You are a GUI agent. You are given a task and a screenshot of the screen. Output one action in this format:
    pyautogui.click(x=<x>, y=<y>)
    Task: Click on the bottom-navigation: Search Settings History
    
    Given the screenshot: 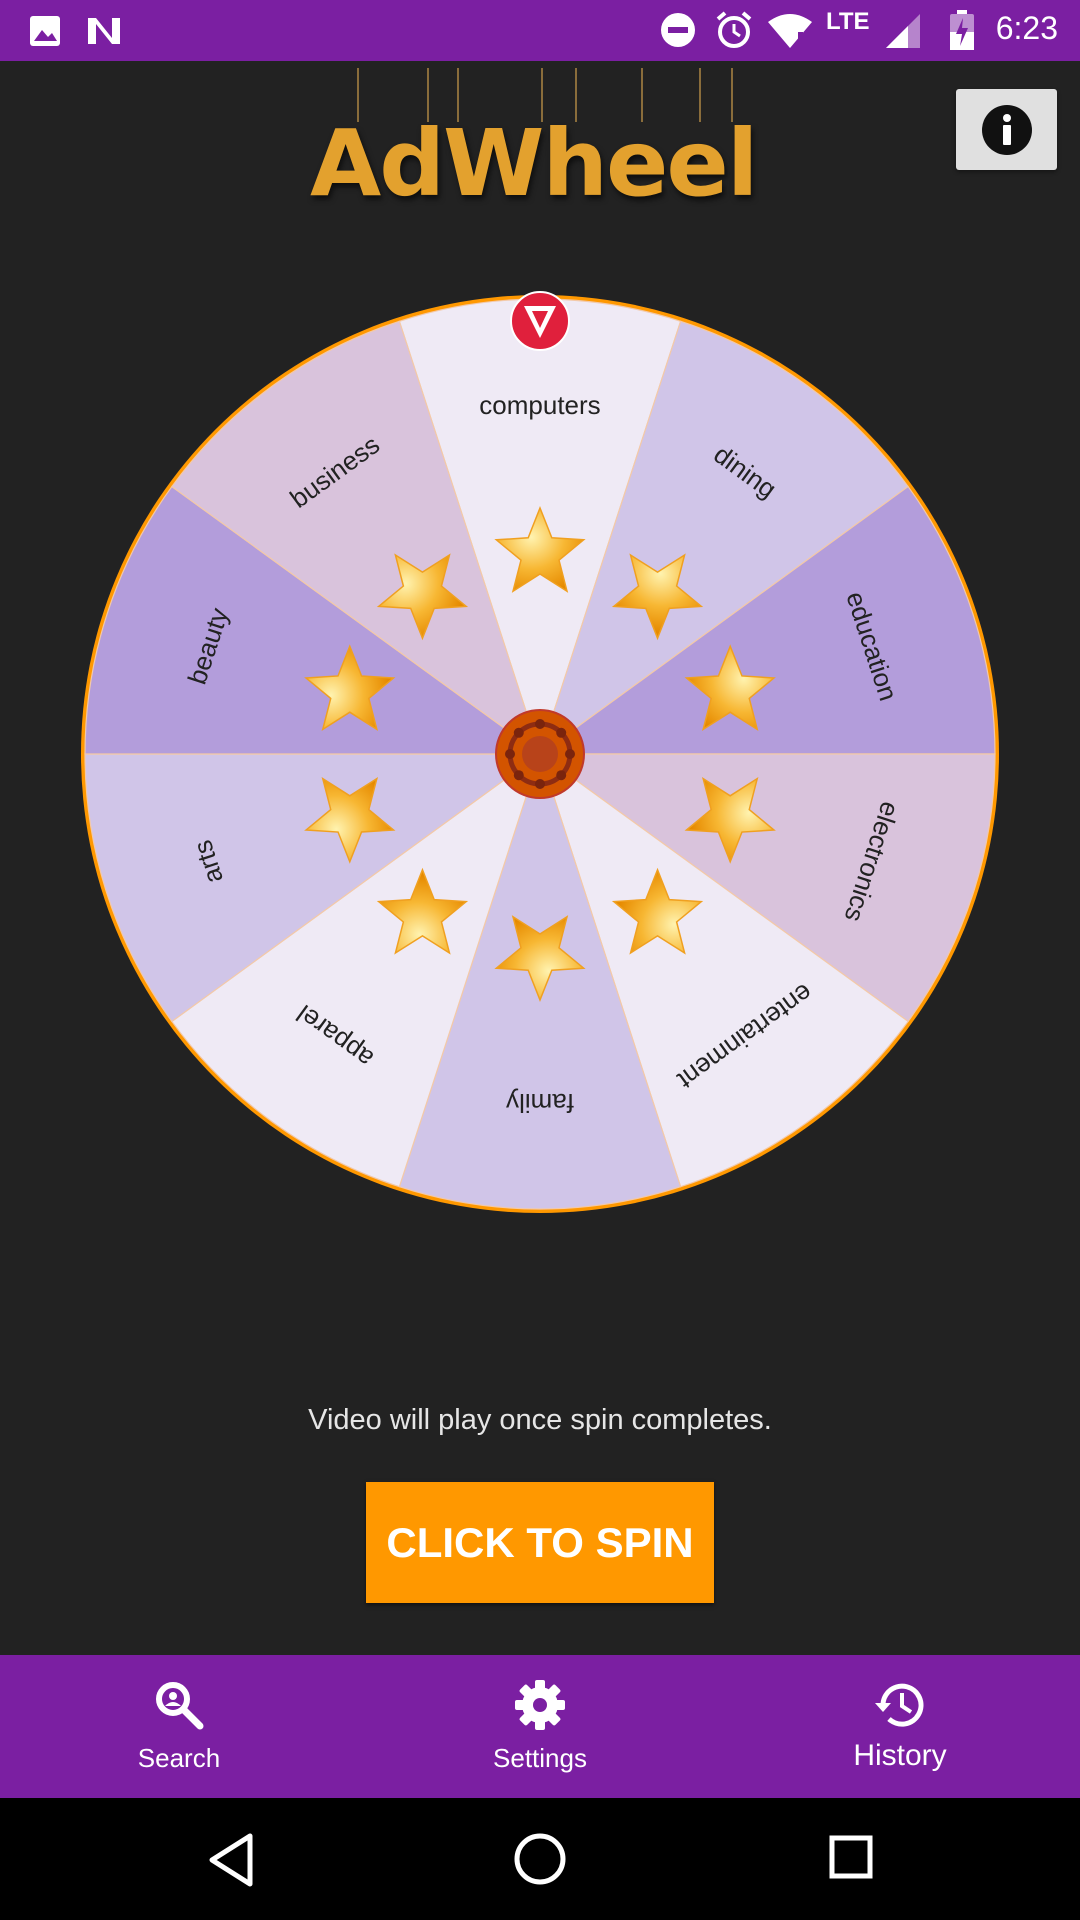 What is the action you would take?
    pyautogui.click(x=540, y=1726)
    